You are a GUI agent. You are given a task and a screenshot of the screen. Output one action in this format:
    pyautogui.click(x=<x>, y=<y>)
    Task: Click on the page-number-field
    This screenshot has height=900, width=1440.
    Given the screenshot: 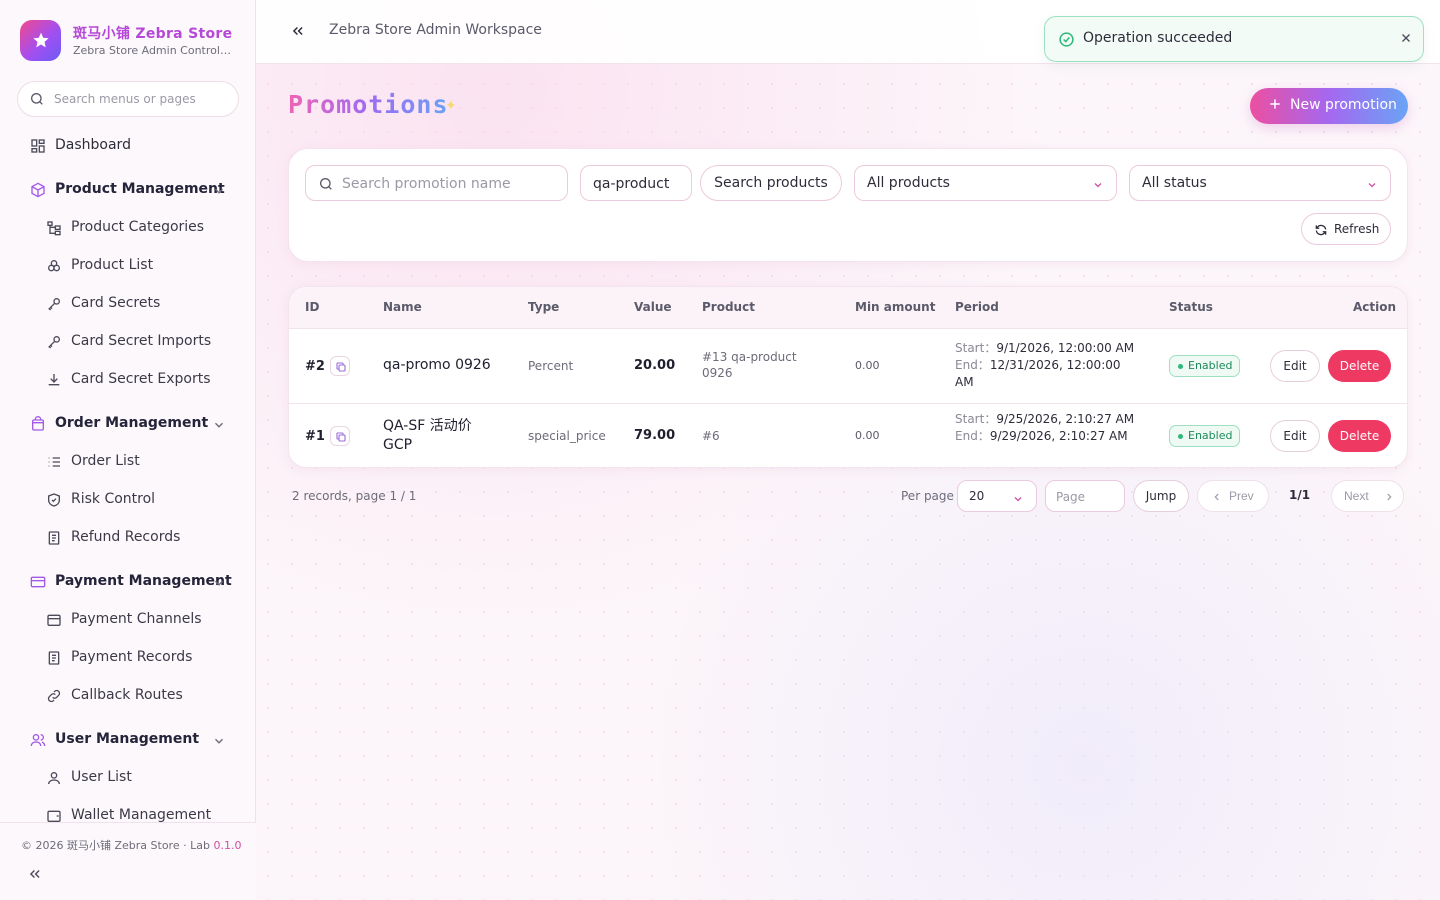 What is the action you would take?
    pyautogui.click(x=1085, y=496)
    